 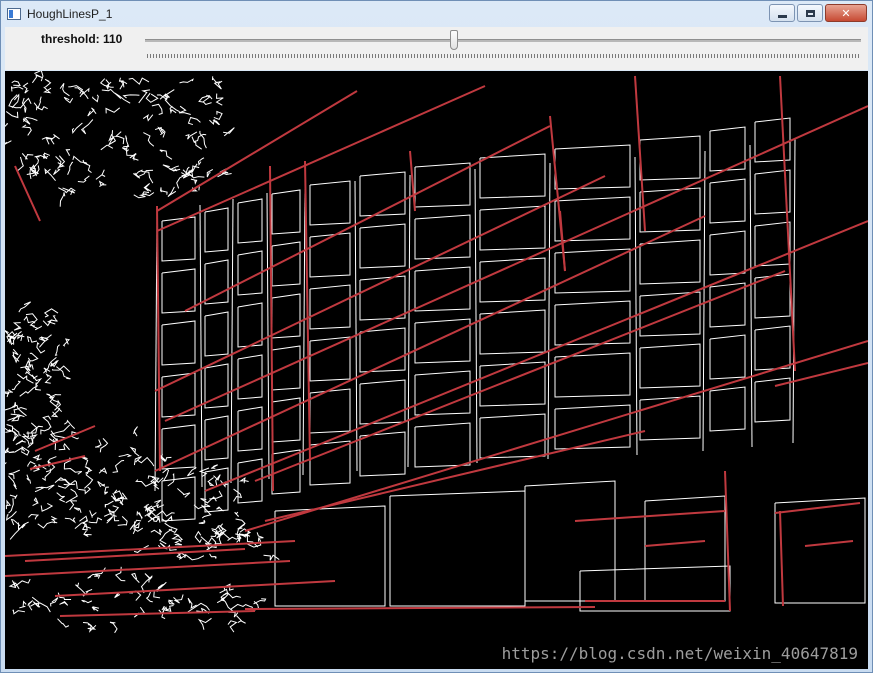 I want to click on close-icon: ✕, so click(x=846, y=13).